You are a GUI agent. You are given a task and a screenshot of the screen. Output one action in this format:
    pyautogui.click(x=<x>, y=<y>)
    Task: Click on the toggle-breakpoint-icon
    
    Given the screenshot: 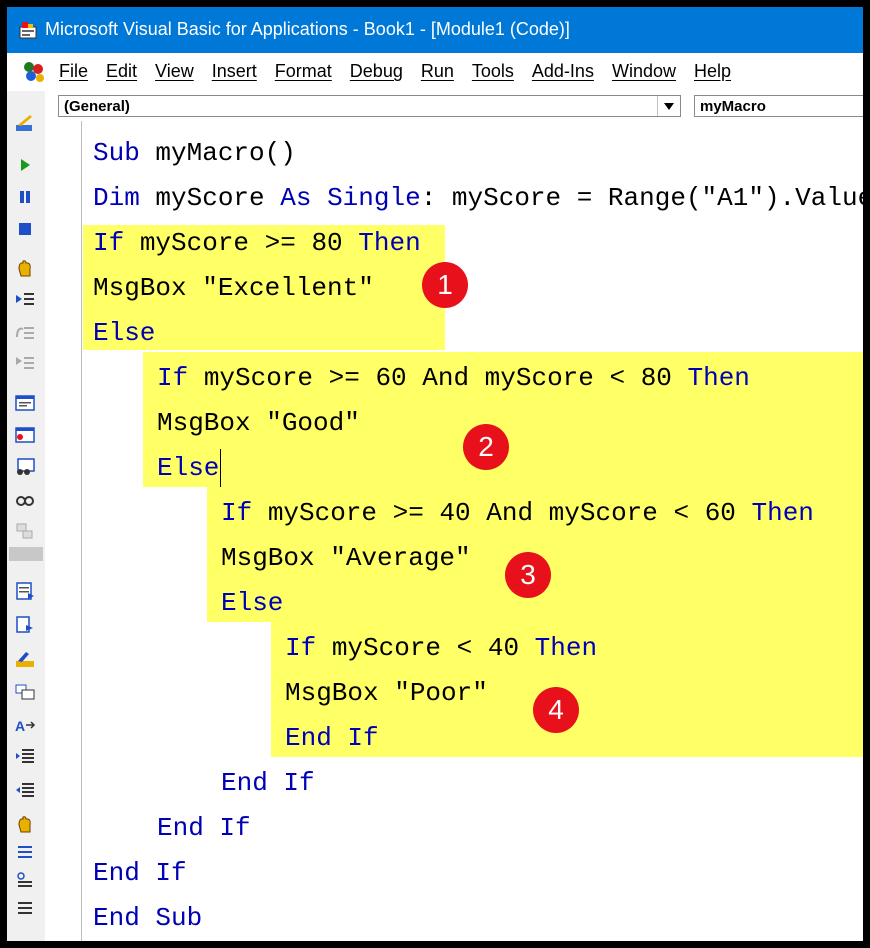 What is the action you would take?
    pyautogui.click(x=25, y=269)
    